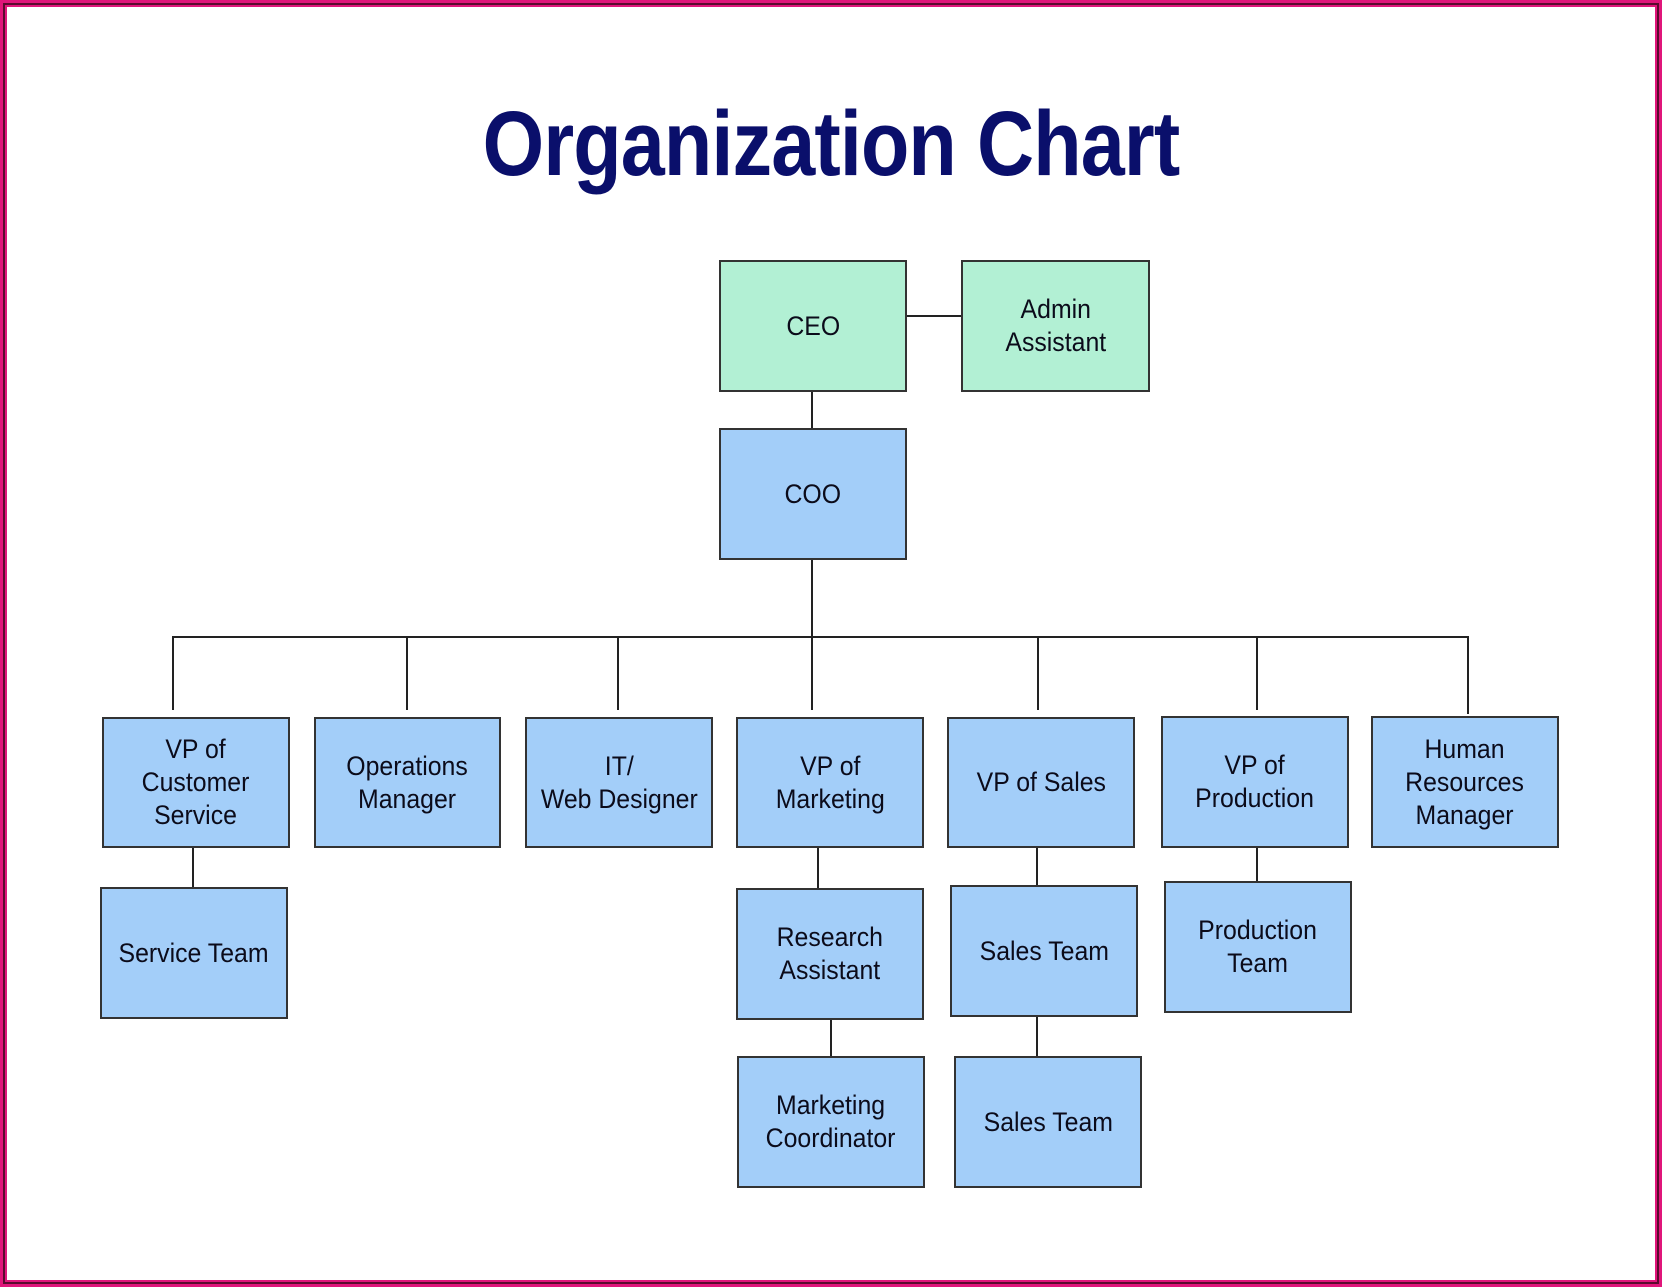 The height and width of the screenshot is (1287, 1662). I want to click on node-marketing-coordinator: Marketing Coordinator, so click(831, 1122).